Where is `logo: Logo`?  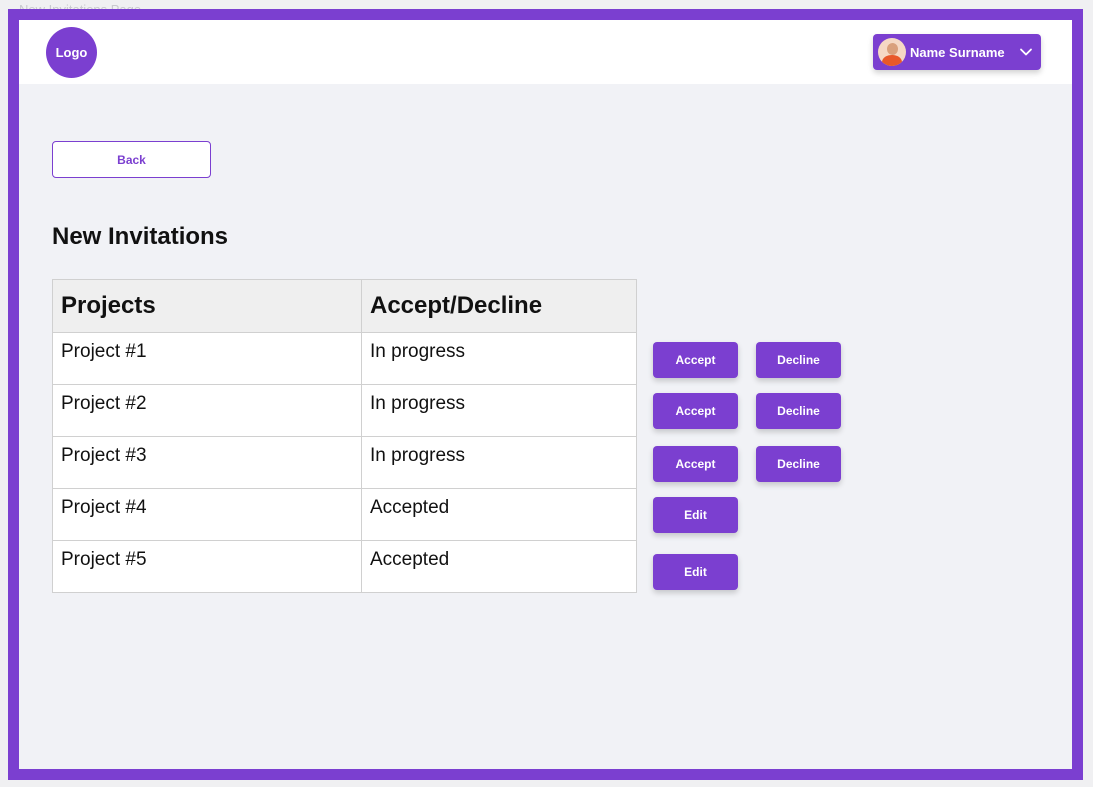 logo: Logo is located at coordinates (71, 52).